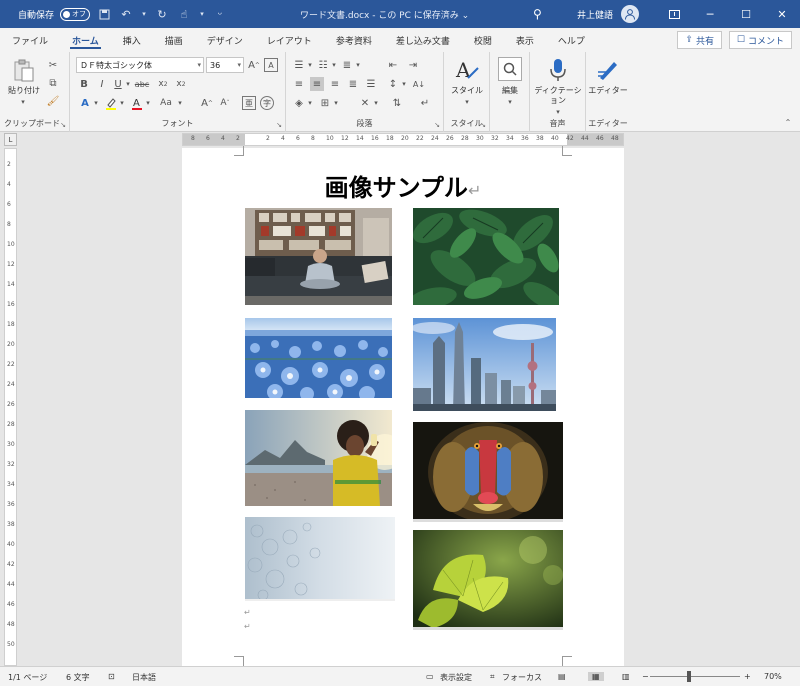  I want to click on tab-home: ホーム, so click(85, 40).